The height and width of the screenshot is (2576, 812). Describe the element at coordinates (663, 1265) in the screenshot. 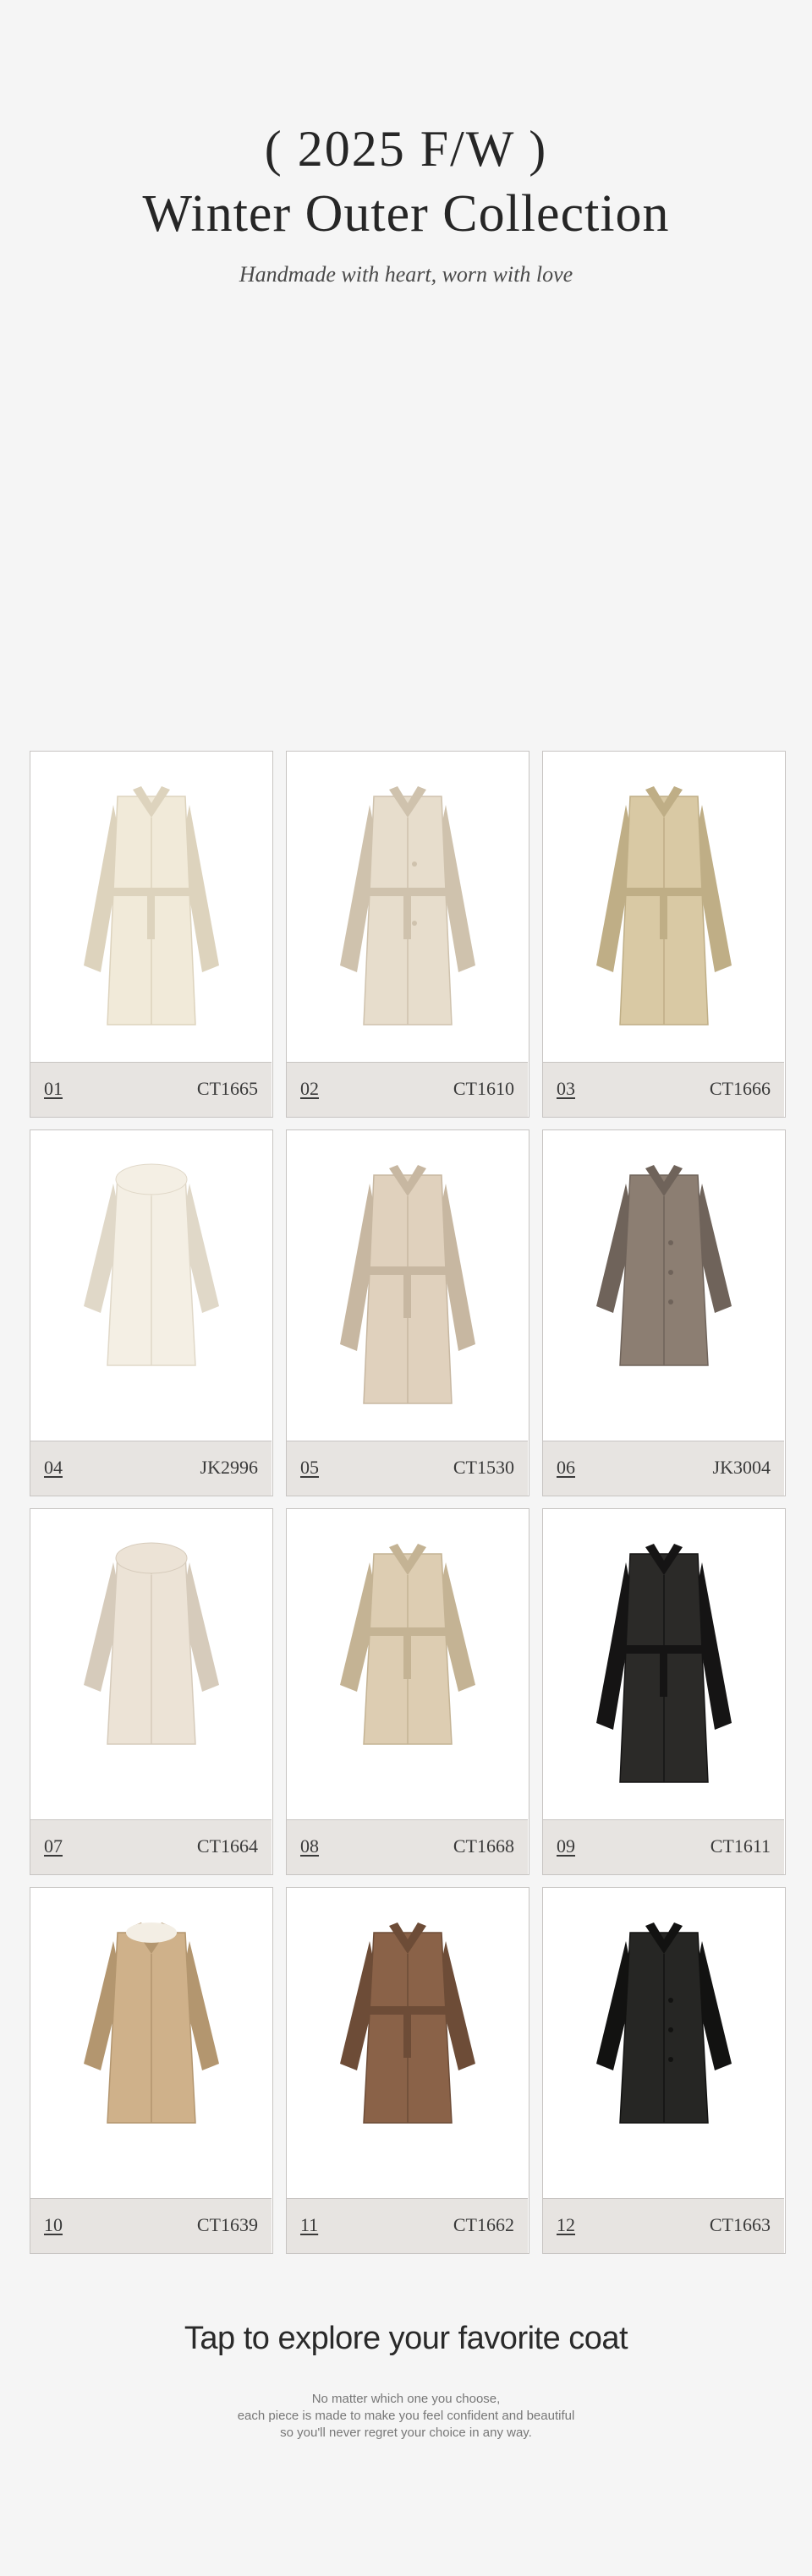

I see `tweed-jacket-icon` at that location.